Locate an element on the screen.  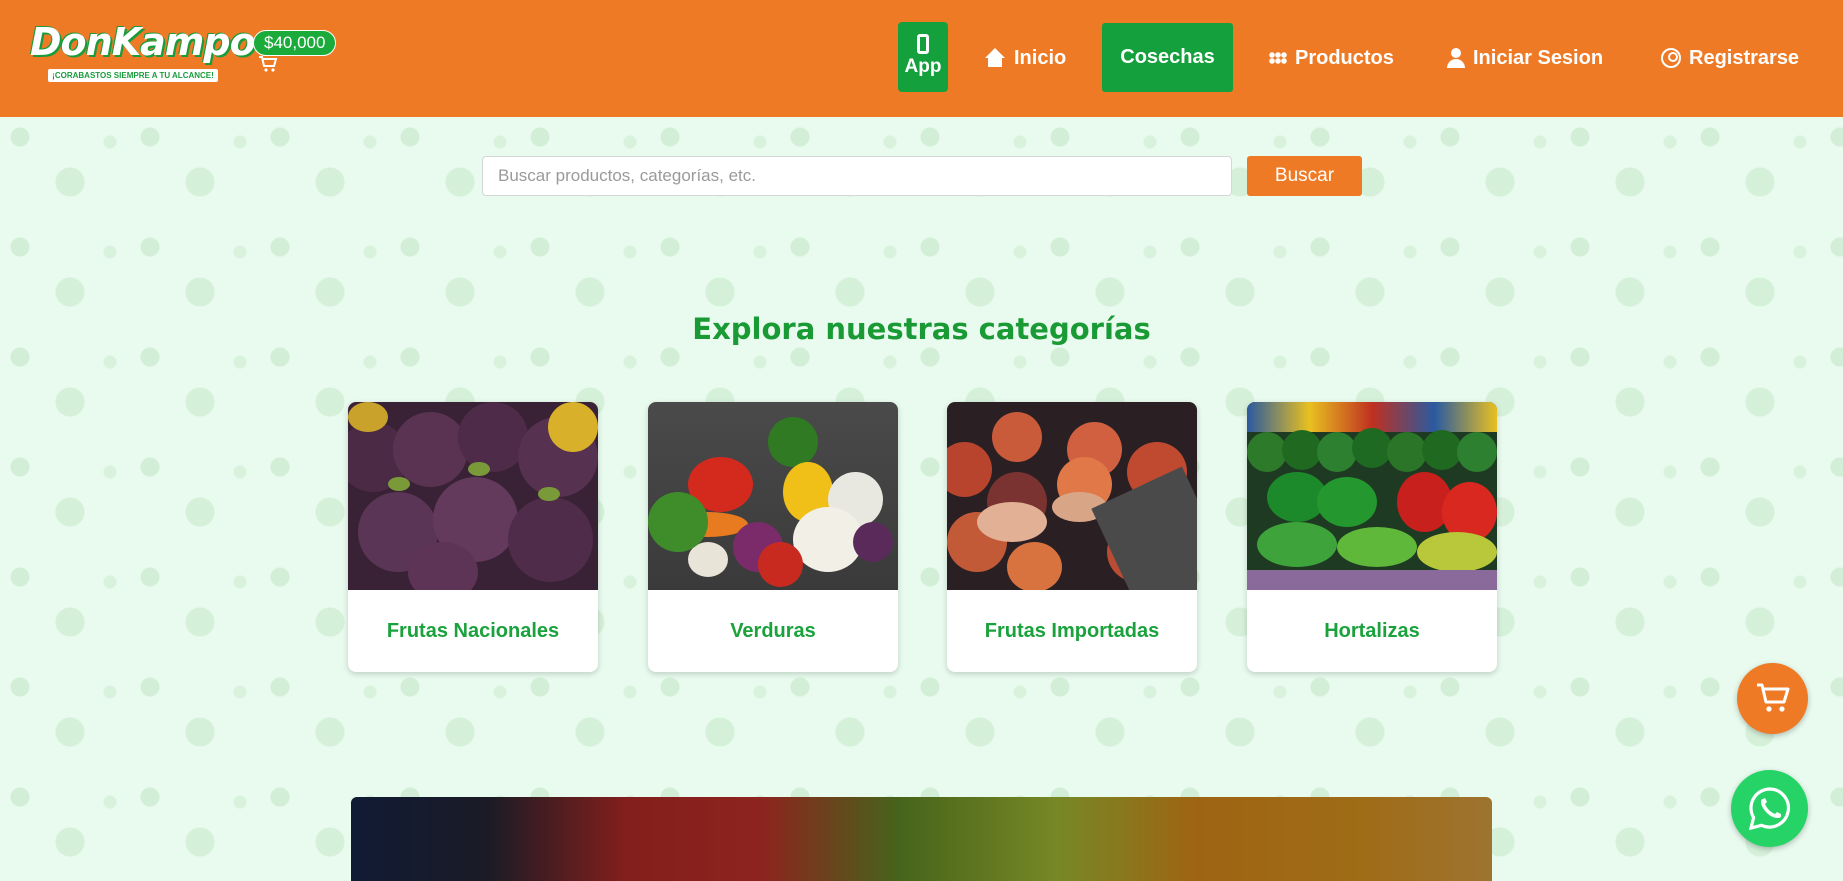
category-label: Frutas Nacionales is located at coordinates (473, 630).